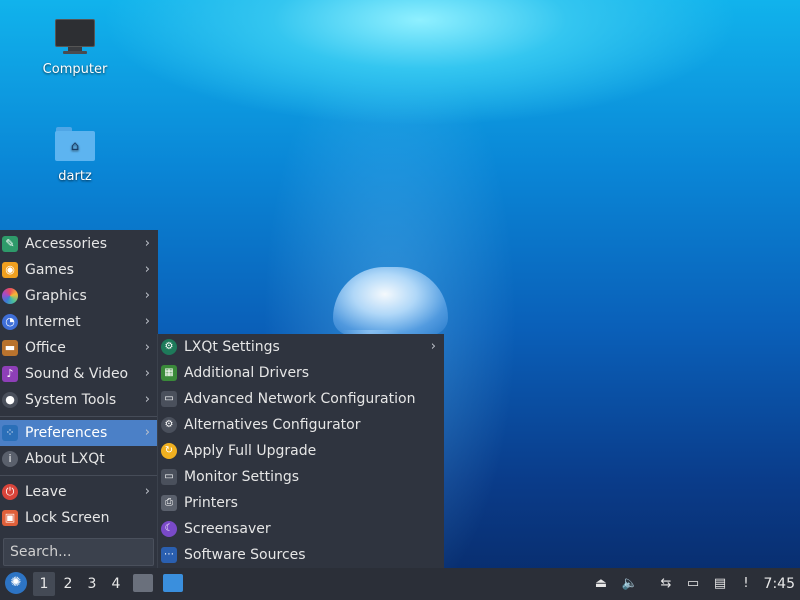 This screenshot has width=800, height=600. Describe the element at coordinates (169, 529) in the screenshot. I see `screensaver-icon: ☾` at that location.